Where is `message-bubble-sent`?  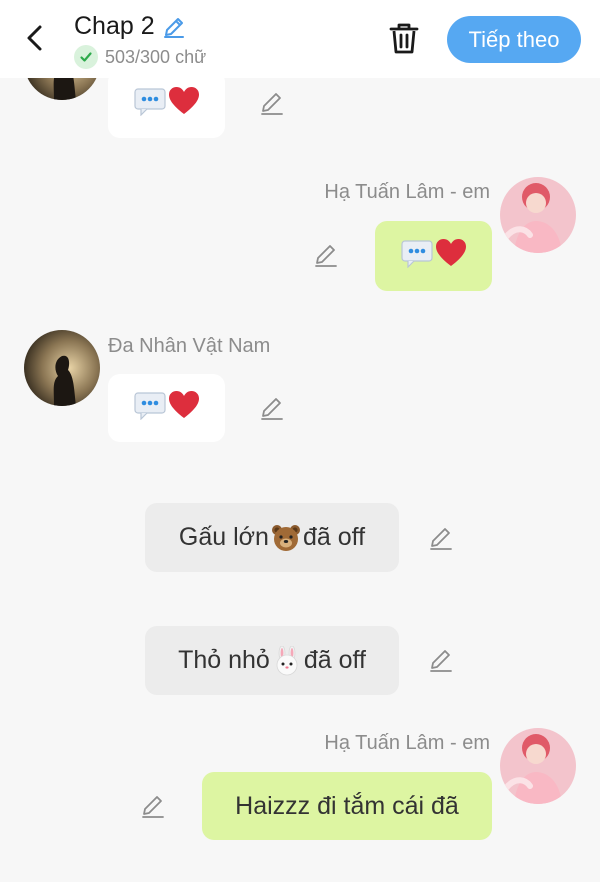
message-bubble-sent is located at coordinates (433, 256).